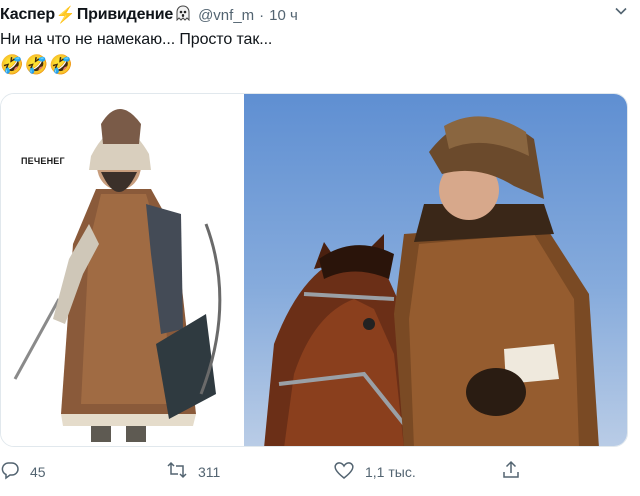 The width and height of the screenshot is (640, 496). I want to click on retweet-count: 311, so click(209, 471).